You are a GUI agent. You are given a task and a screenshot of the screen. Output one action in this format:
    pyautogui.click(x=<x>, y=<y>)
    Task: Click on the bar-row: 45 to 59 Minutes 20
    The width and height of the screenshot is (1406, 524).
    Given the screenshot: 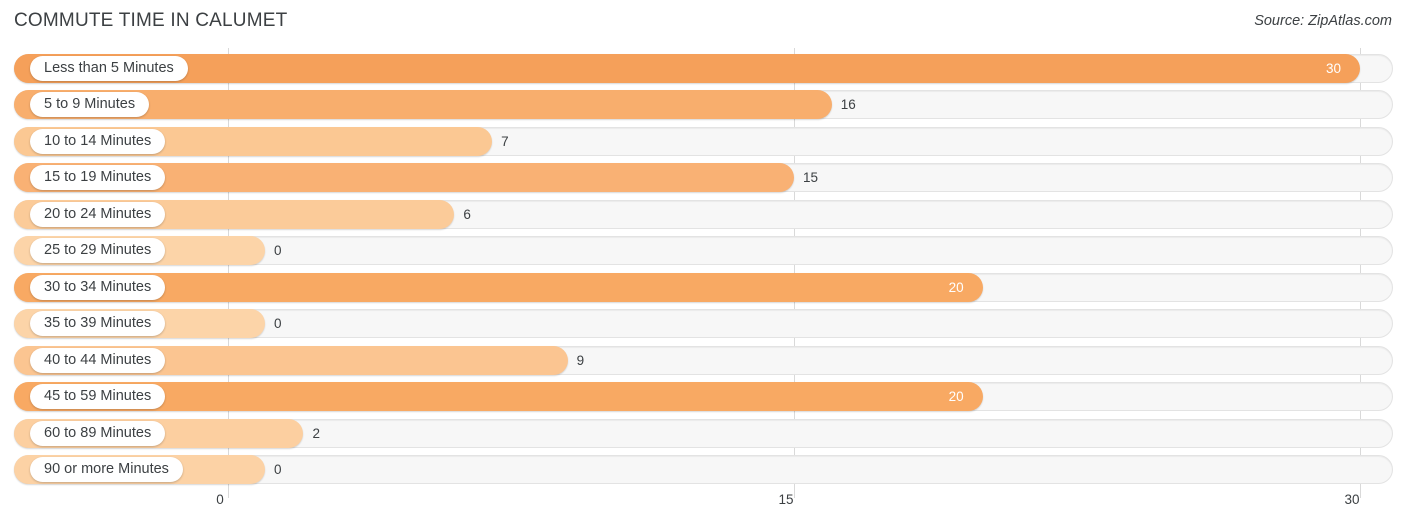 What is the action you would take?
    pyautogui.click(x=703, y=397)
    